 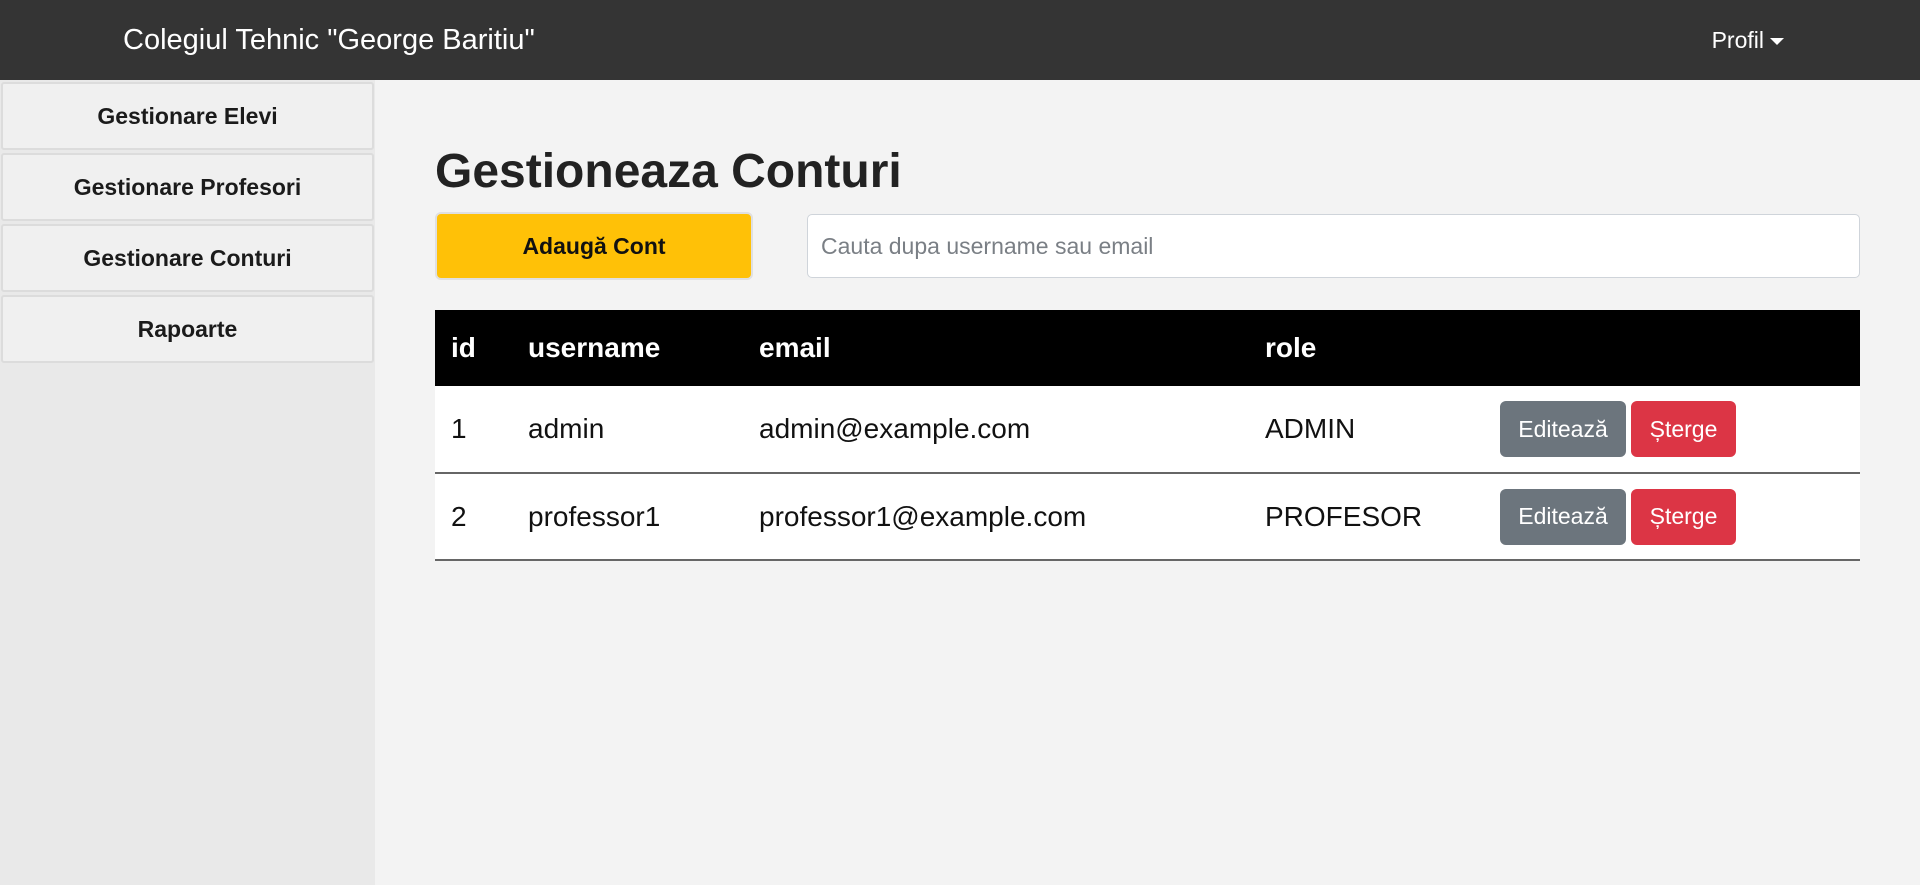 I want to click on profile-dropdown: Profil, so click(x=1748, y=40).